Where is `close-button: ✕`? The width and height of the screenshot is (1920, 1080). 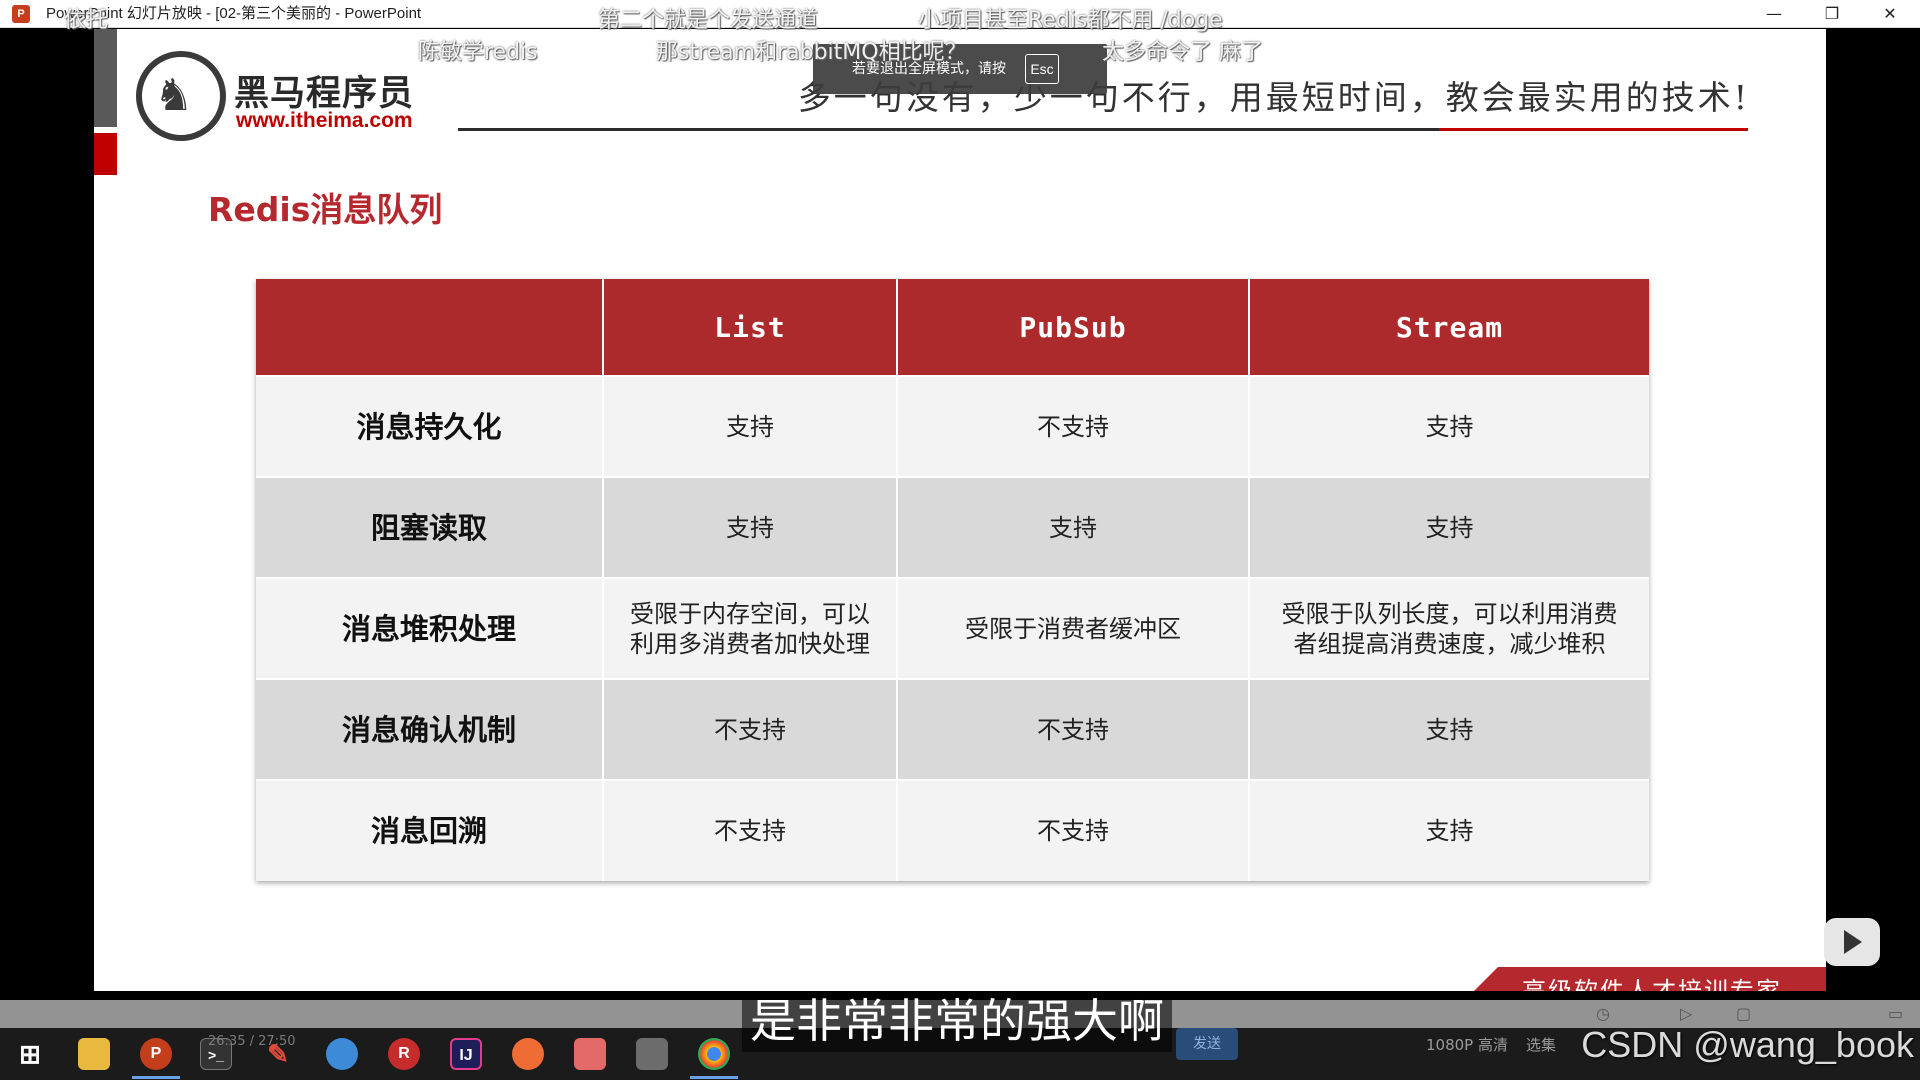
close-button: ✕ is located at coordinates (1890, 14).